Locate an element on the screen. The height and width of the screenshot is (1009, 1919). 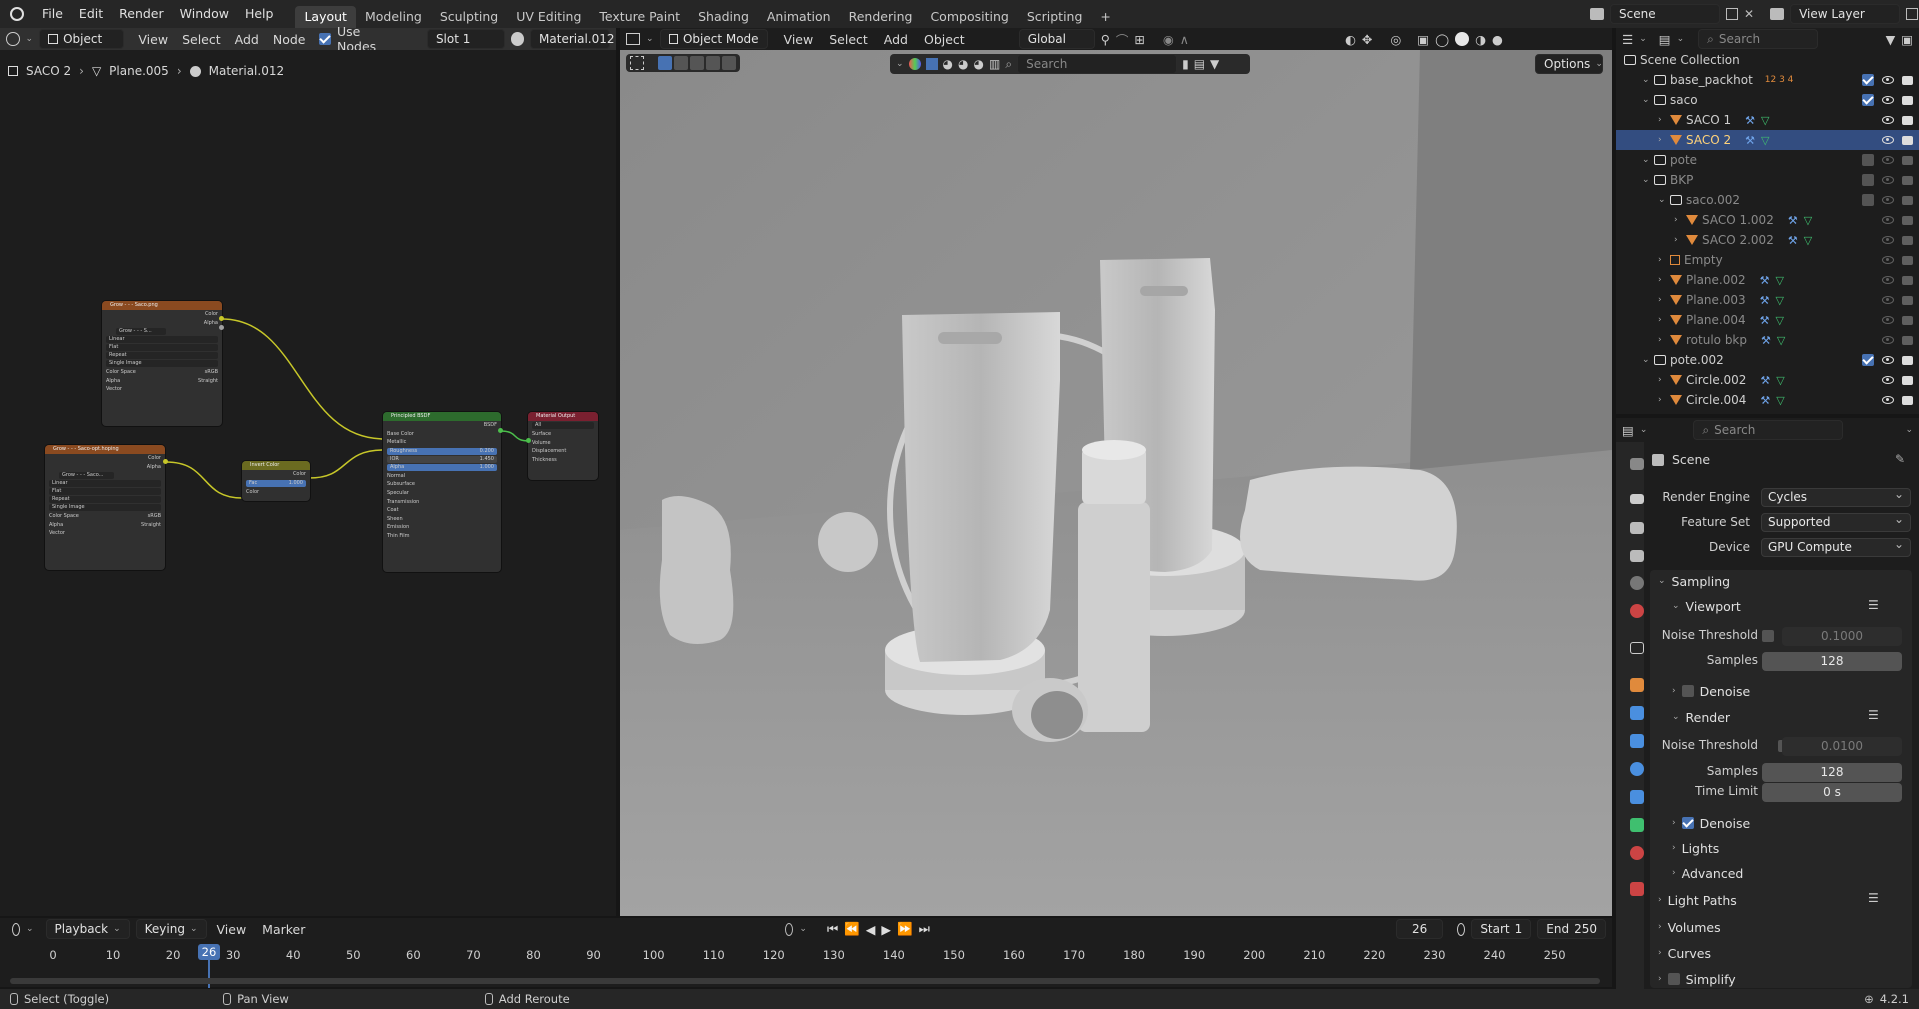
menu-node-select: Select is located at coordinates (201, 39).